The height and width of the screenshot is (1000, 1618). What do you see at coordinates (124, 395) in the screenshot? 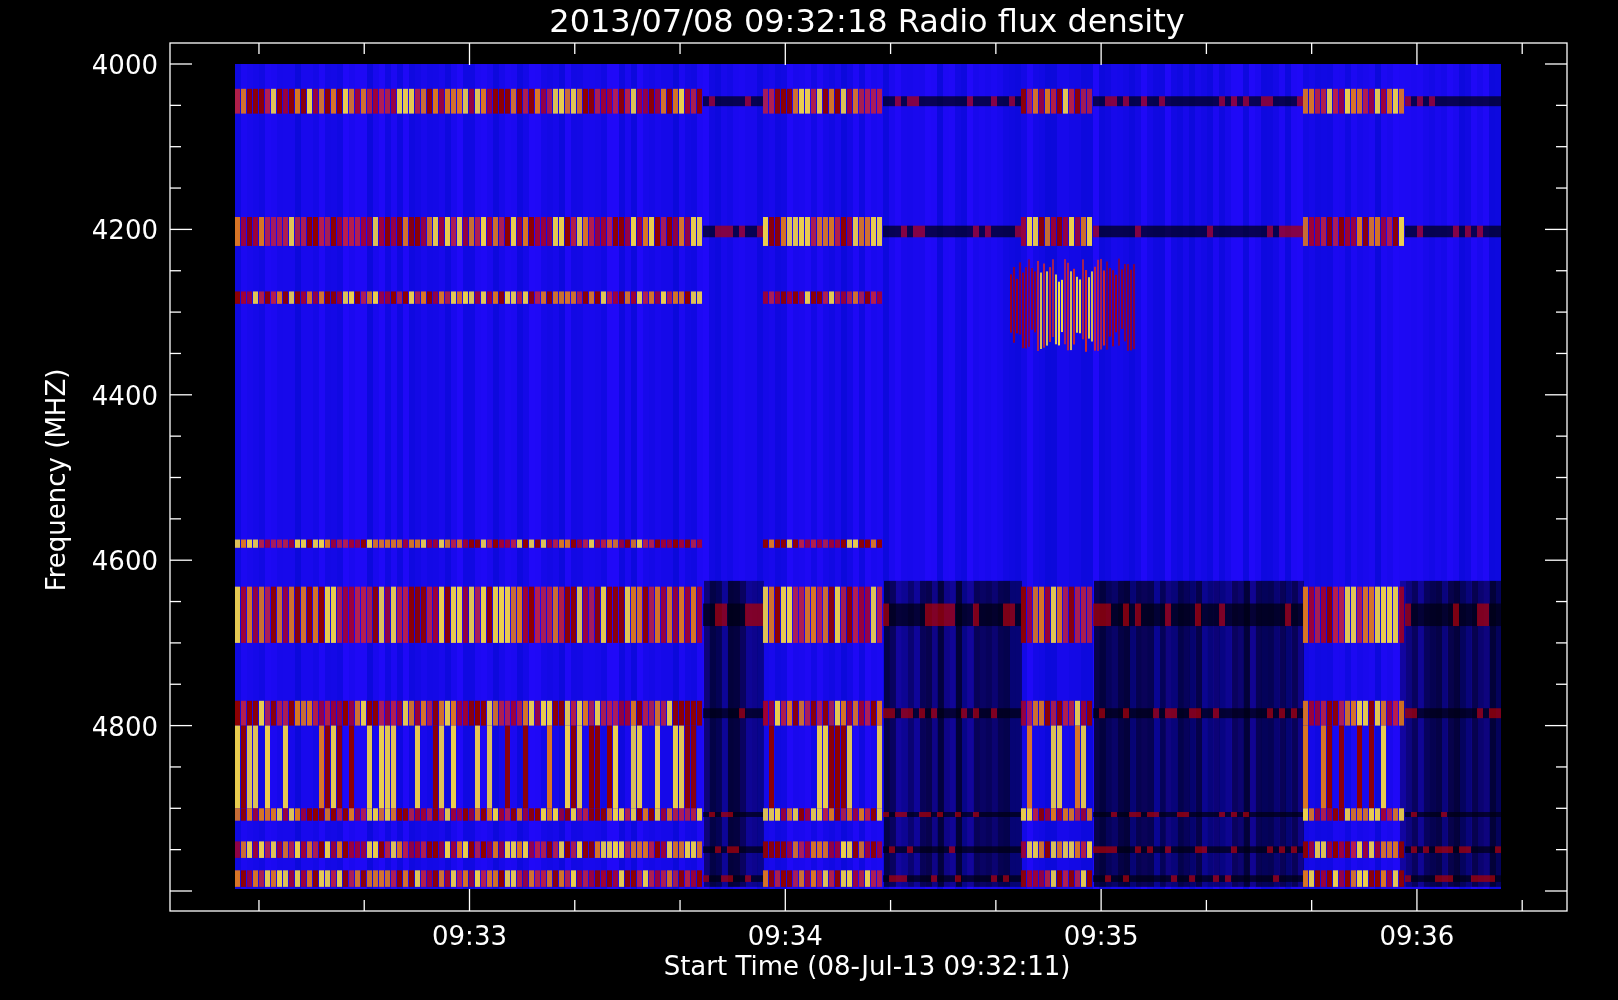
I see `y-tick-label: 4400` at bounding box center [124, 395].